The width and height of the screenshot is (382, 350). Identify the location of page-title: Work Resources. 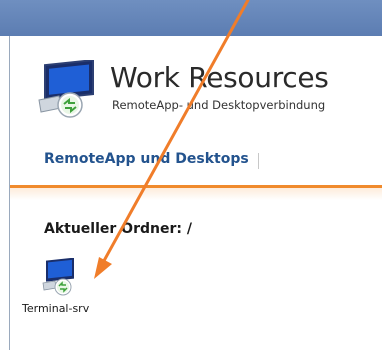
(219, 77).